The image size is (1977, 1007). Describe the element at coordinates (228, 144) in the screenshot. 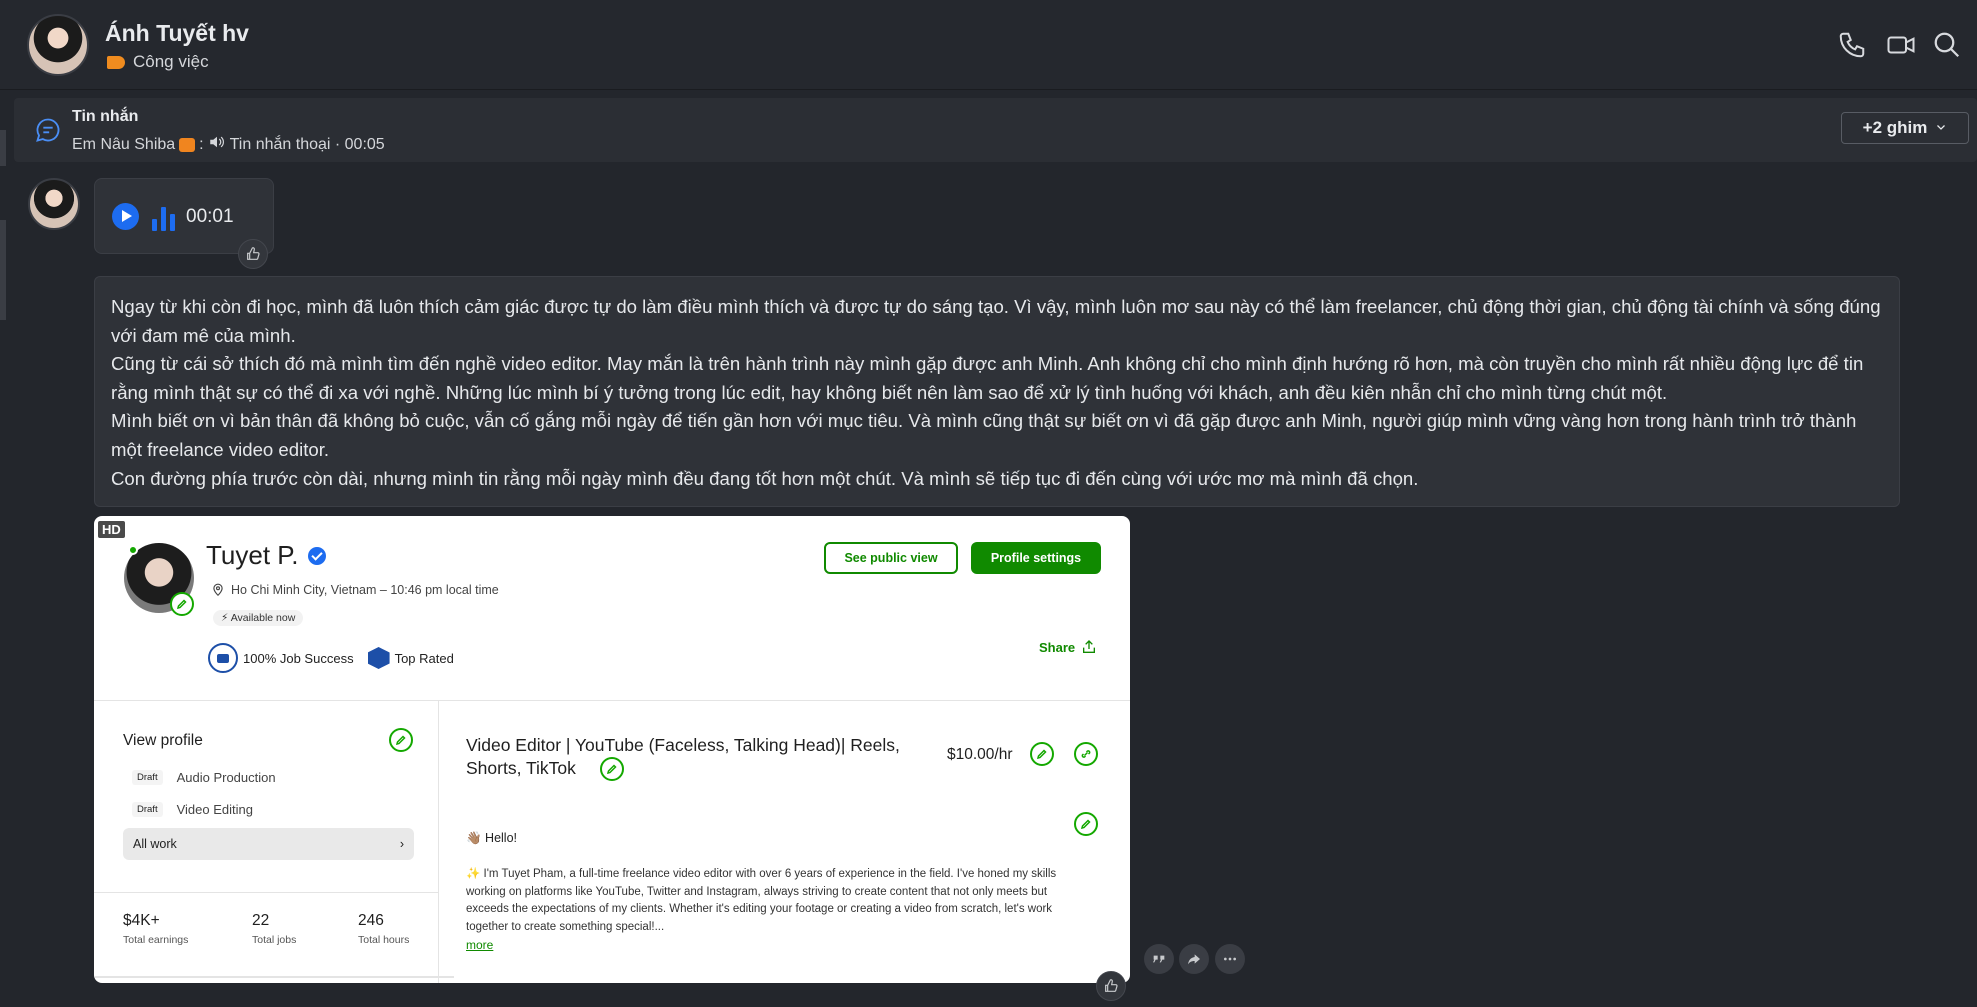

I see `pinned-preview: Em Nâu Shiba : Tin nhắn thoại · 00:05` at that location.